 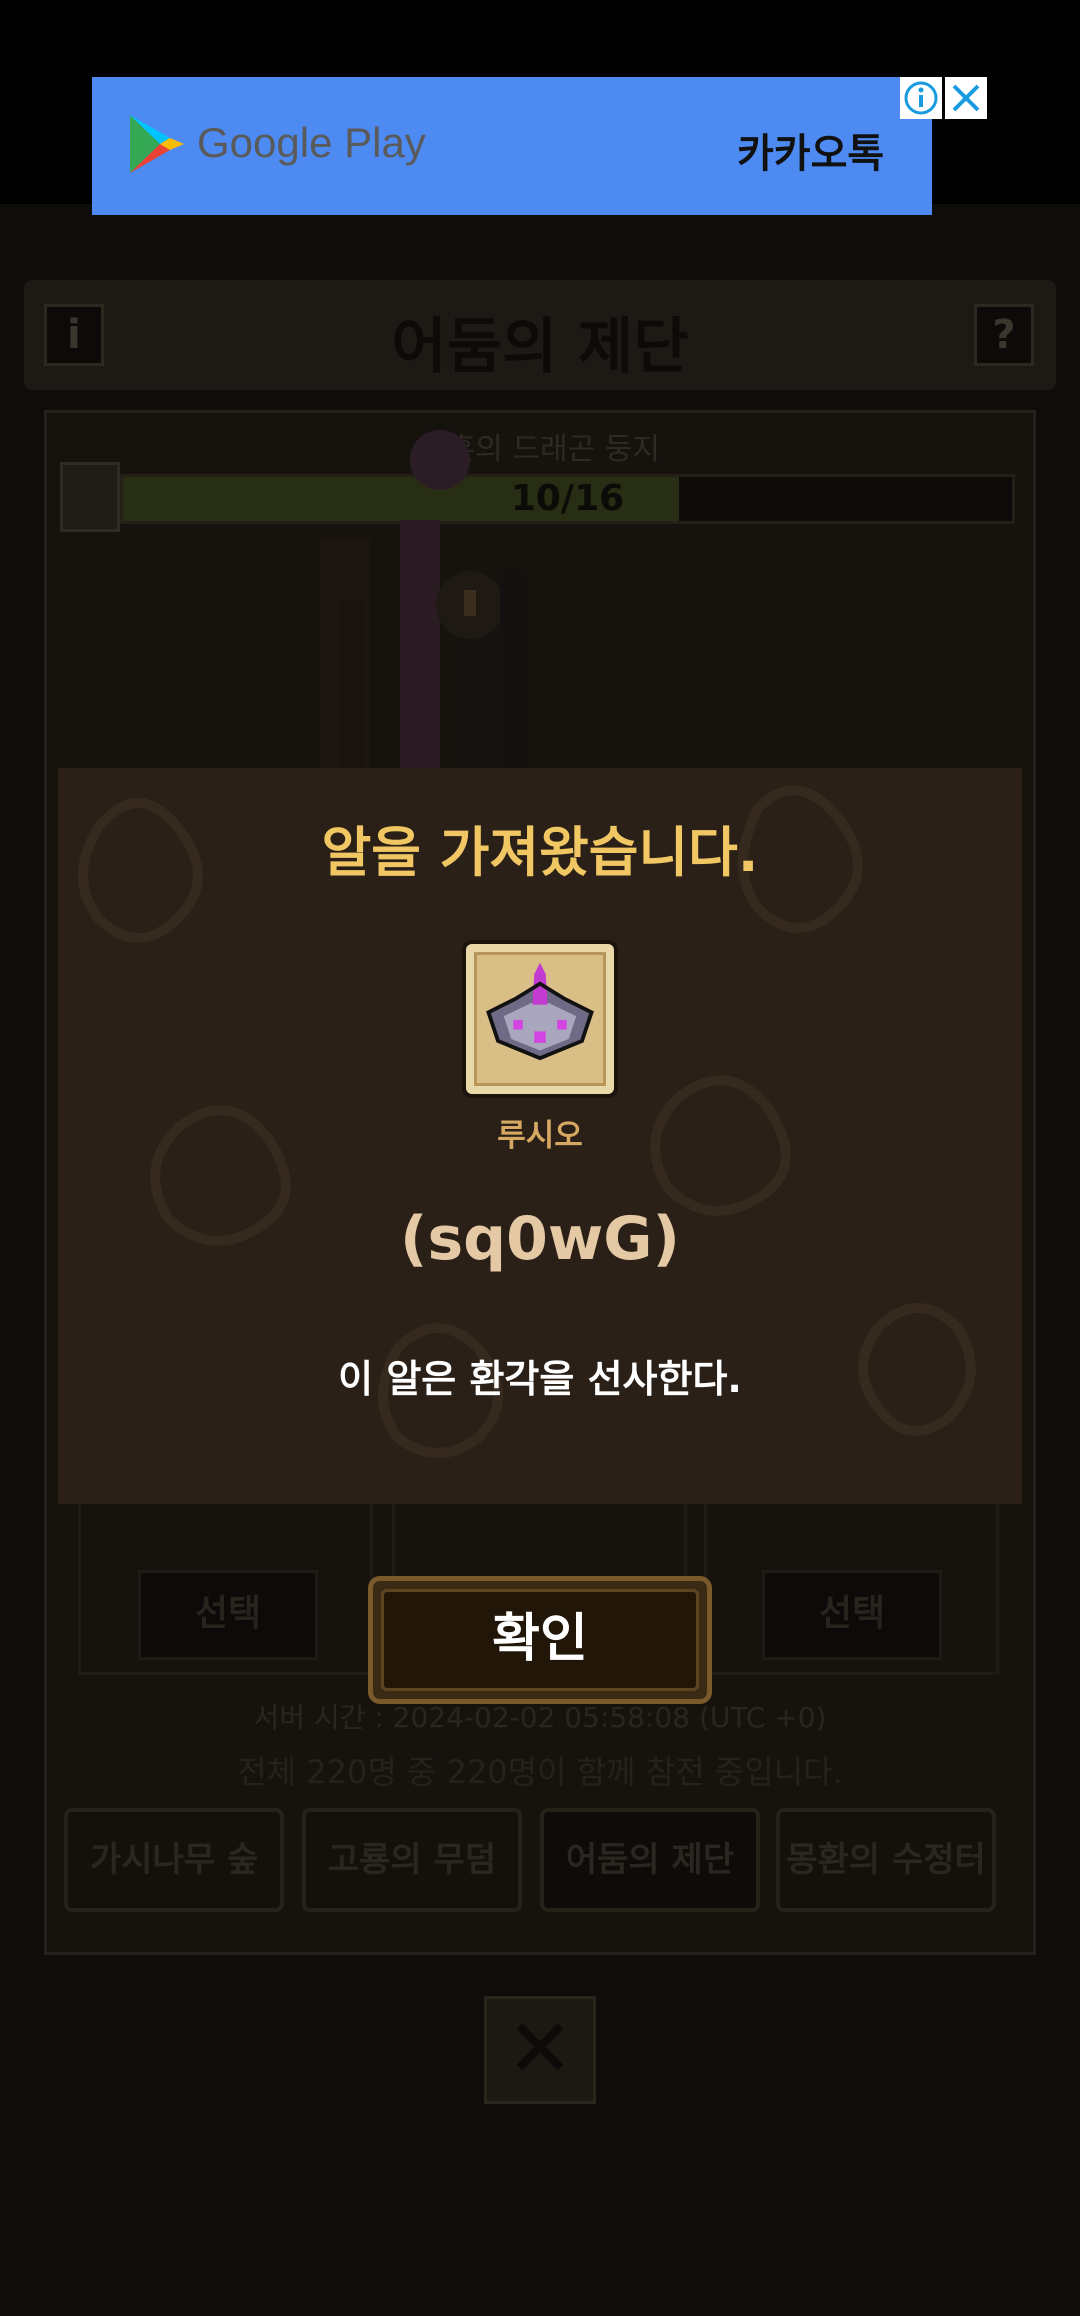 I want to click on ad-banner: Google Play 카카오톡, so click(x=512, y=146).